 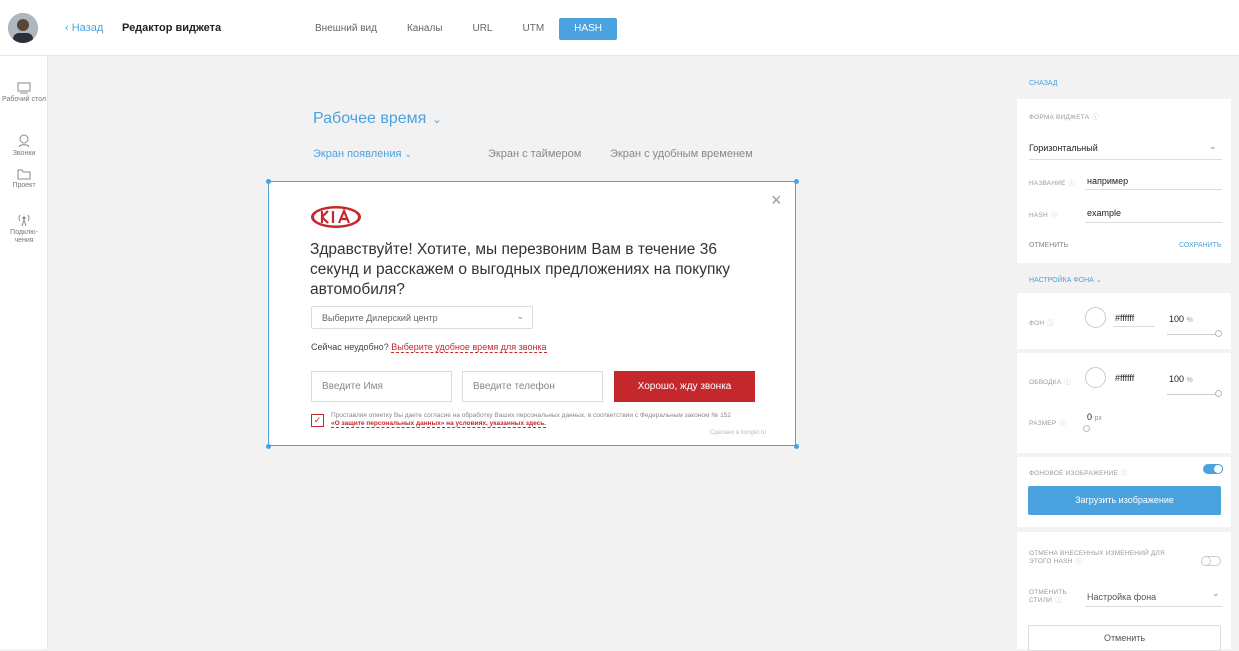 I want to click on antenna-icon, so click(x=24, y=220).